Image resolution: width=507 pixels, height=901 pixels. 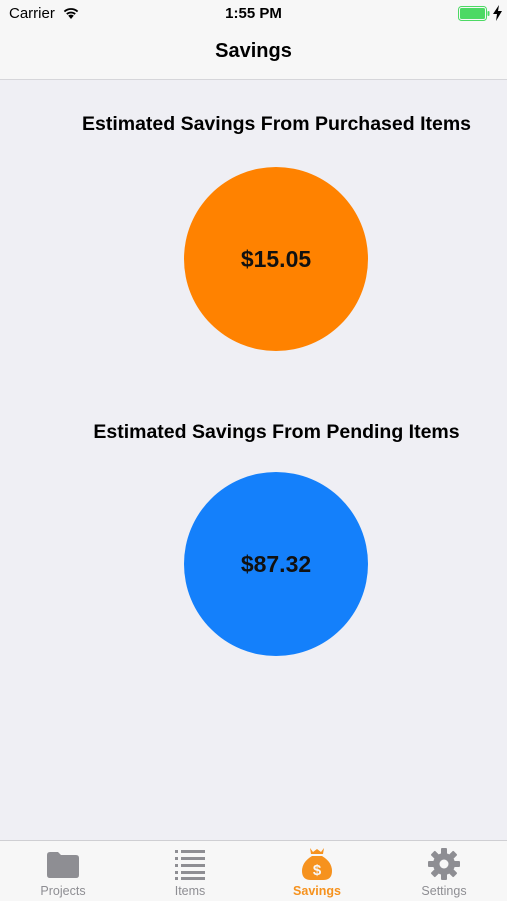 I want to click on clock: 1:55 PM, so click(x=253, y=13).